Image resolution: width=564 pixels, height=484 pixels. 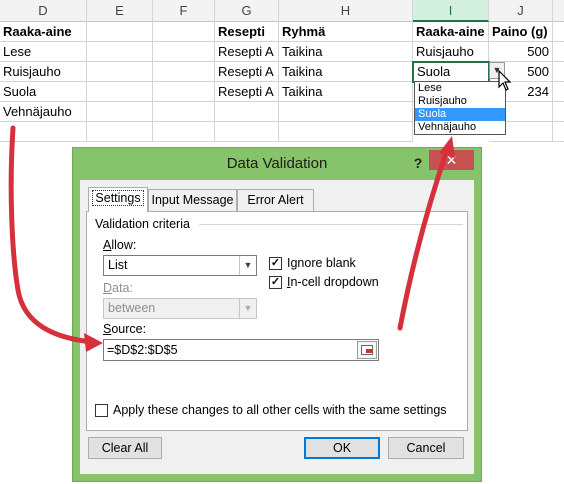 I want to click on table-cell-weight: 500, so click(x=521, y=52).